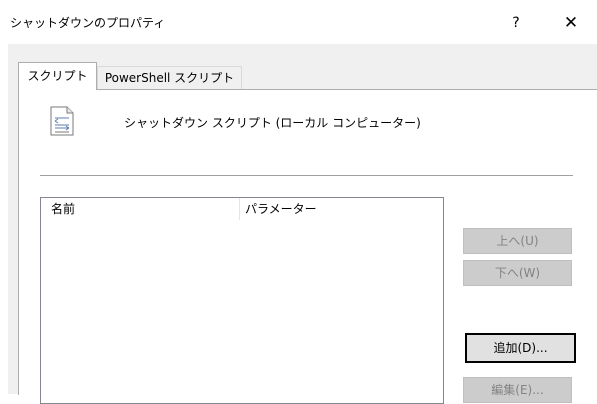 This screenshot has width=597, height=404. I want to click on separator, so click(306, 175).